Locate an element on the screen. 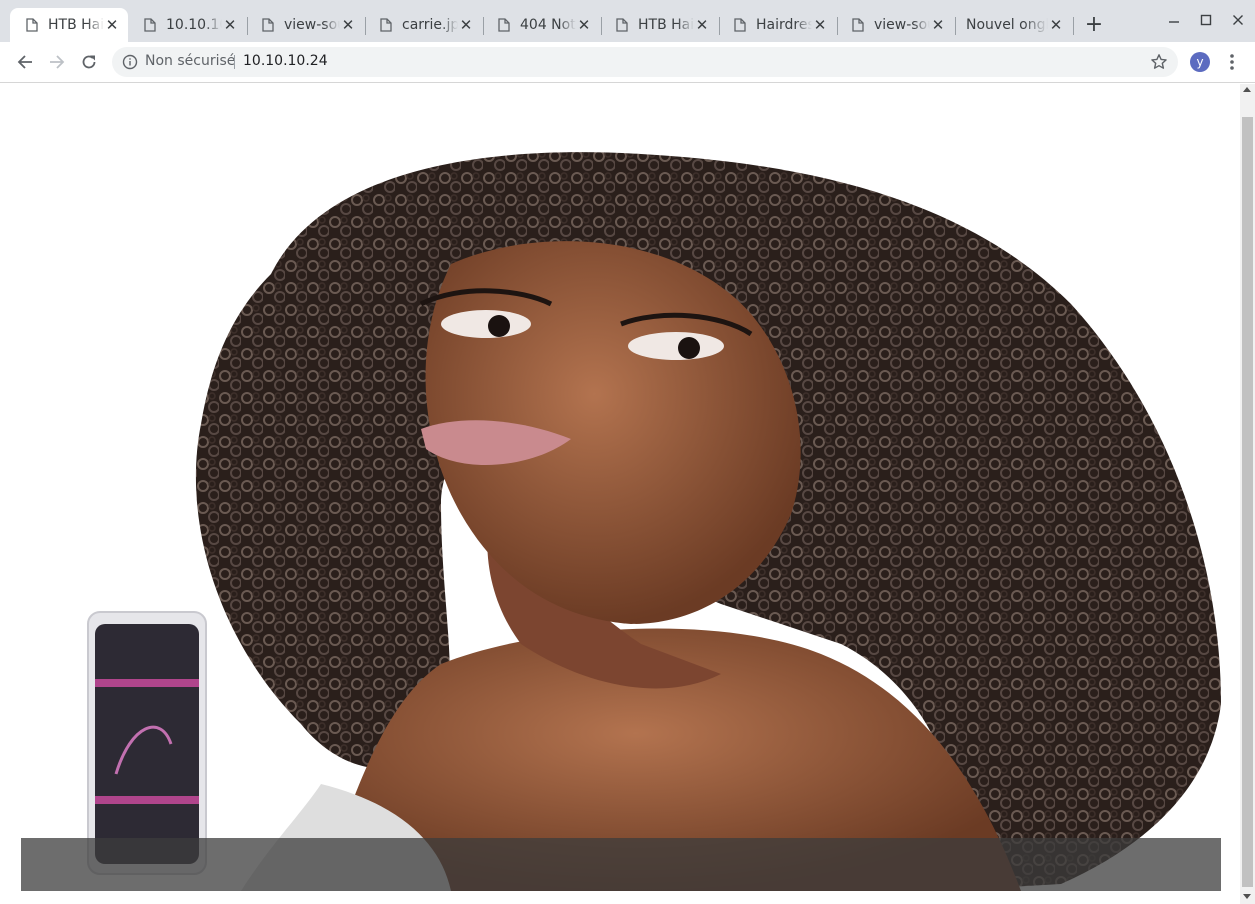 This screenshot has height=904, width=1255. maximize-icon is located at coordinates (1206, 20).